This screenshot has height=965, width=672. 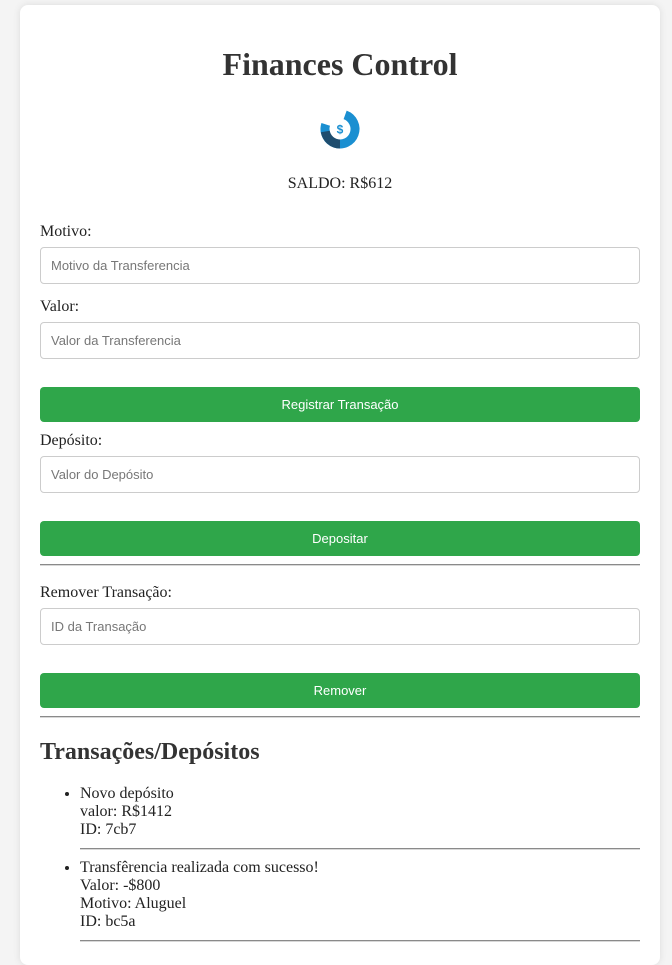 What do you see at coordinates (60, 306) in the screenshot?
I see `value-label: Valor:` at bounding box center [60, 306].